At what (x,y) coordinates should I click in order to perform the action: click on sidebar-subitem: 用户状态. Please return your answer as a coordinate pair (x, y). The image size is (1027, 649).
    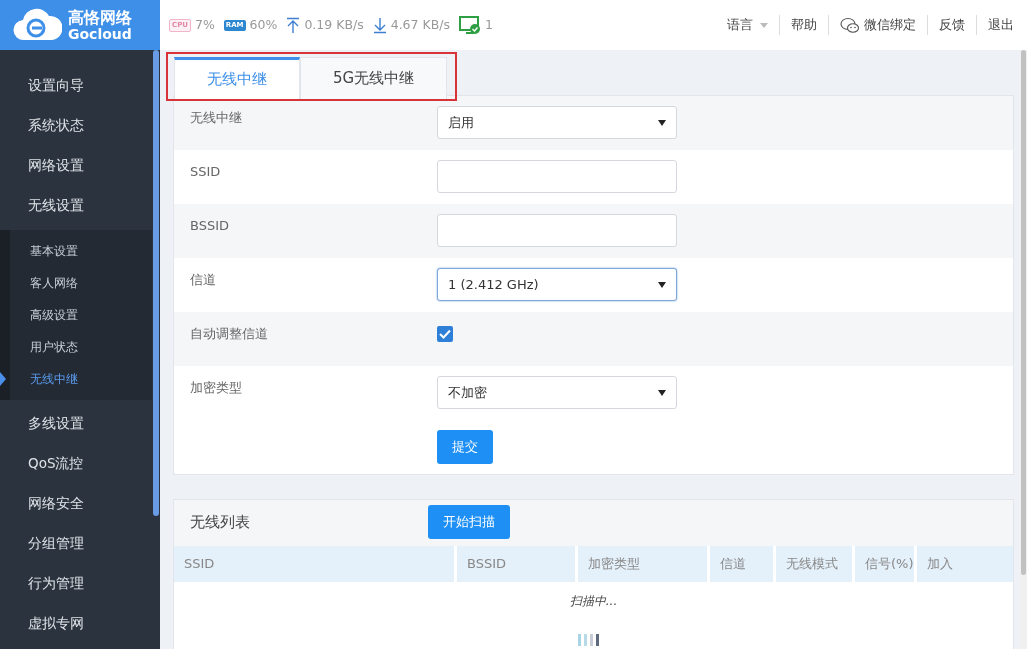
    Looking at the image, I should click on (81, 347).